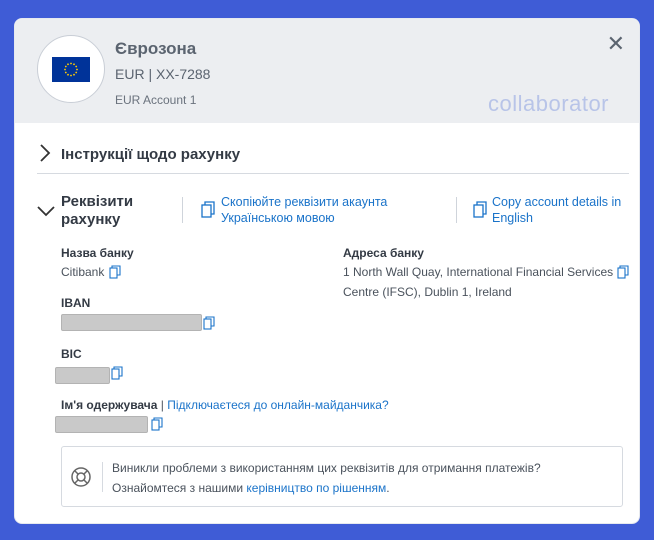 Image resolution: width=654 pixels, height=540 pixels. What do you see at coordinates (156, 100) in the screenshot?
I see `account-name: EUR Account 1` at bounding box center [156, 100].